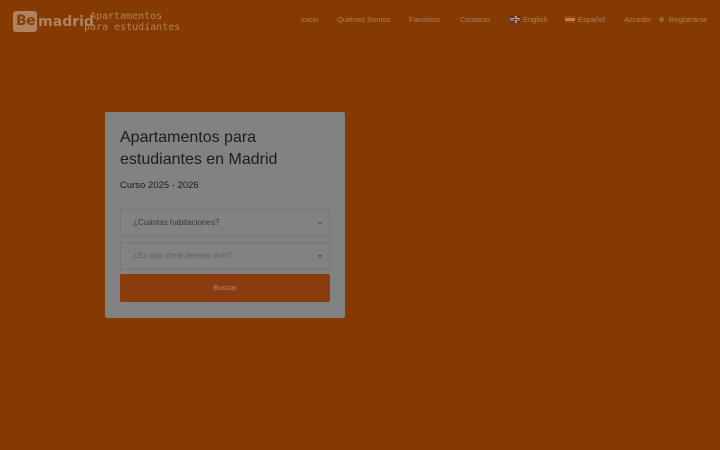 The height and width of the screenshot is (450, 720). Describe the element at coordinates (535, 19) in the screenshot. I see `nav-english-label: English` at that location.